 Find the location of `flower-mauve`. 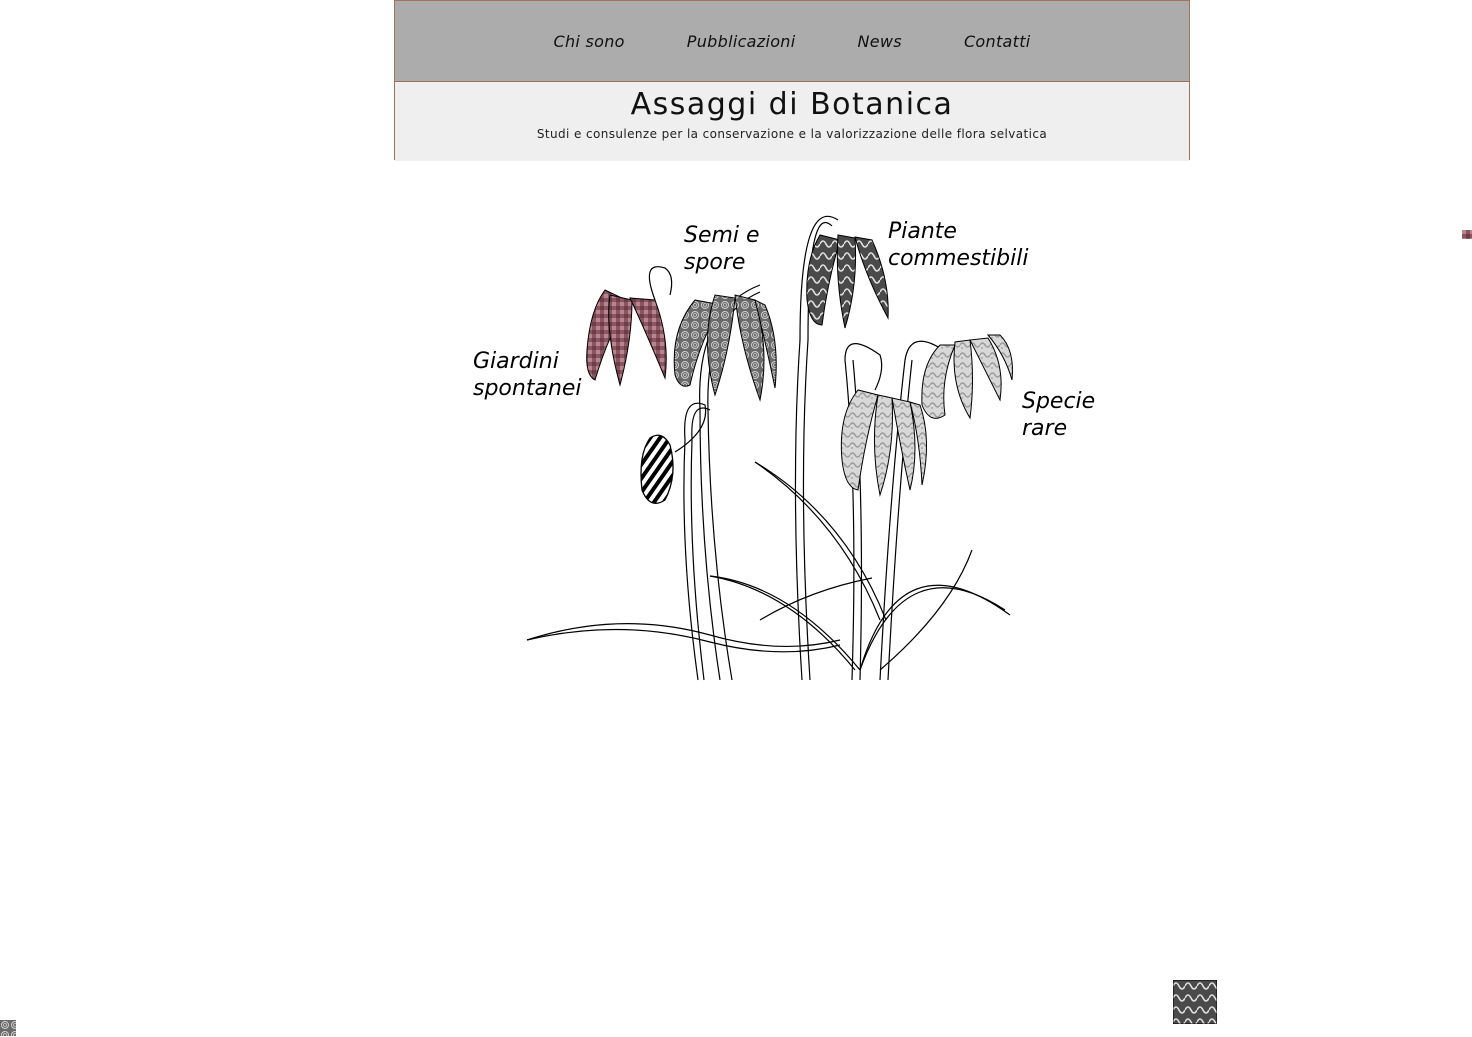

flower-mauve is located at coordinates (626, 338).